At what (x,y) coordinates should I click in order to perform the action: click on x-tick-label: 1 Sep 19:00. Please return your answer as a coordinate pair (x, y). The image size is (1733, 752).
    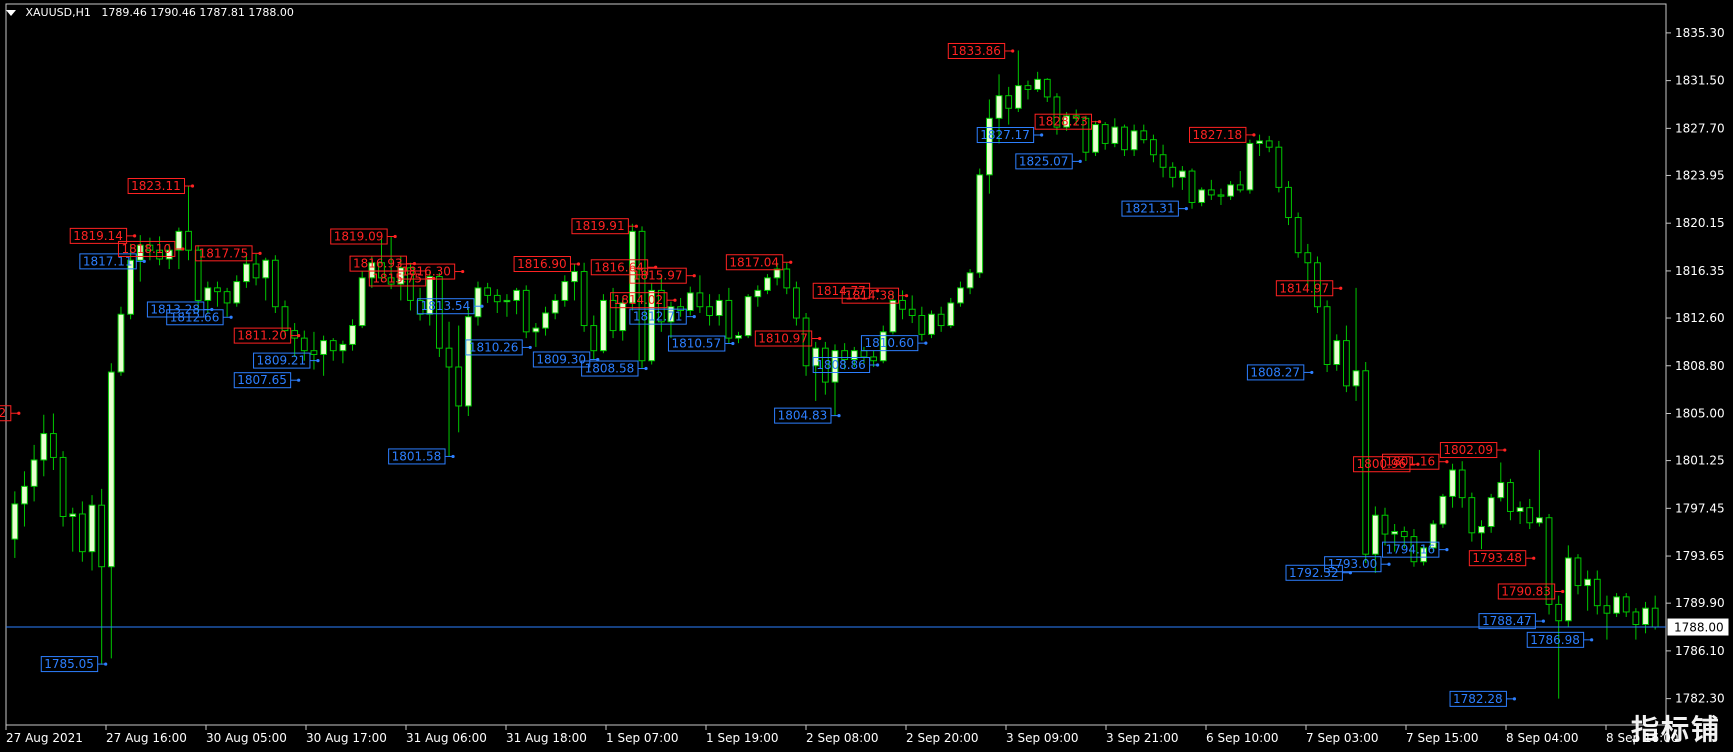
    Looking at the image, I should click on (742, 738).